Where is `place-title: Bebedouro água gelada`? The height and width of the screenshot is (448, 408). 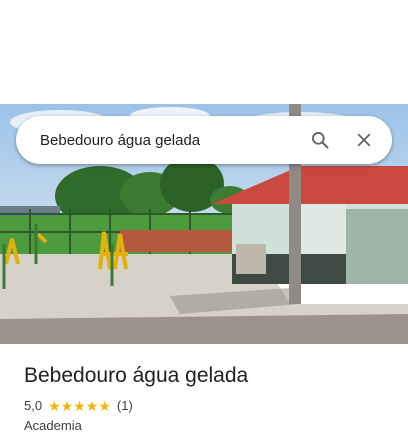 place-title: Bebedouro água gelada is located at coordinates (136, 375).